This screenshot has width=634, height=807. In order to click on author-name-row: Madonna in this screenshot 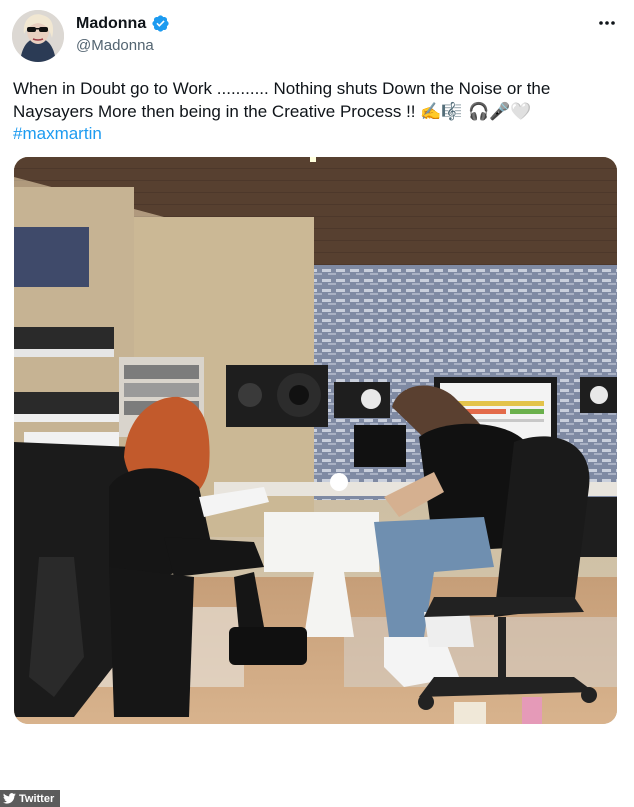, I will do `click(123, 23)`.